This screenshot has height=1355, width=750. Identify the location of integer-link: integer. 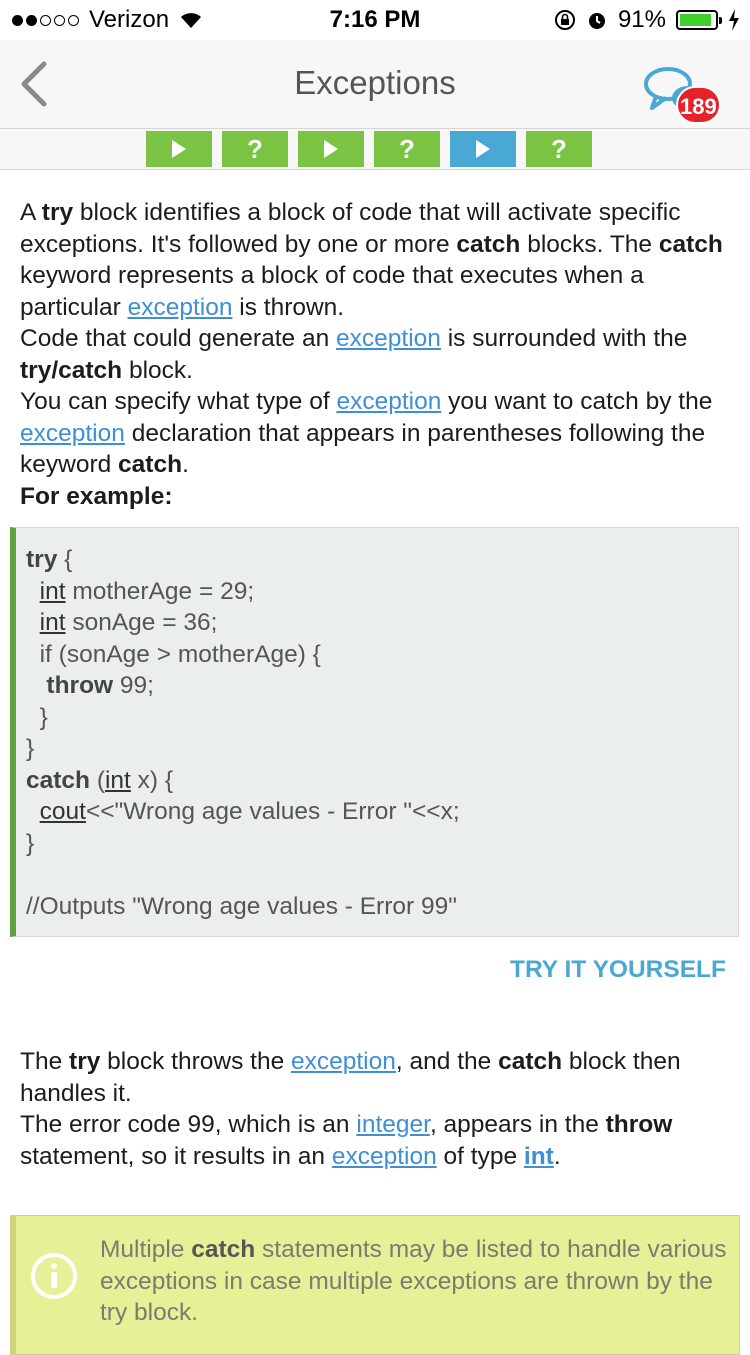
(393, 1124).